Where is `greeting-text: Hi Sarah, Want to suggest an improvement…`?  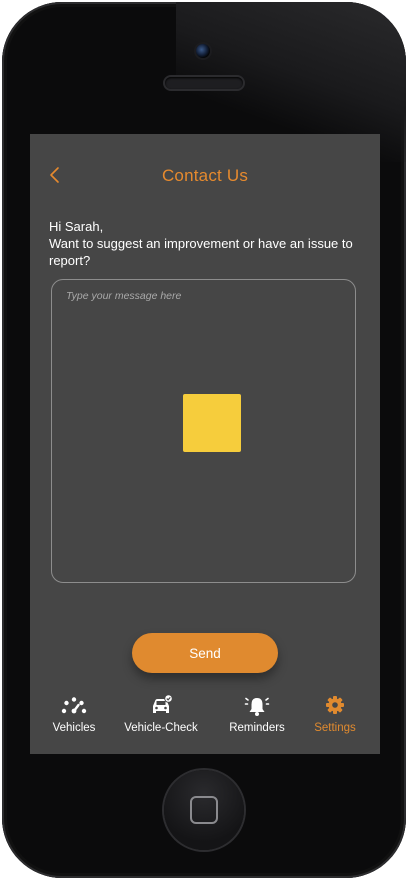
greeting-text: Hi Sarah, Want to suggest an improvement… is located at coordinates (209, 243).